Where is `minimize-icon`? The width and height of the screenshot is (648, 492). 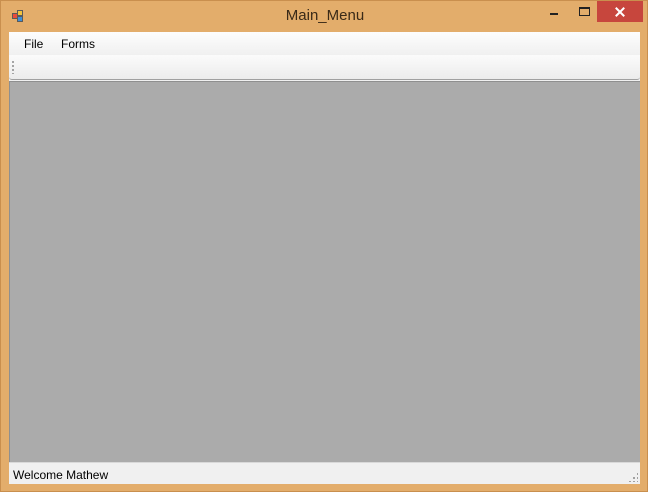
minimize-icon is located at coordinates (554, 11).